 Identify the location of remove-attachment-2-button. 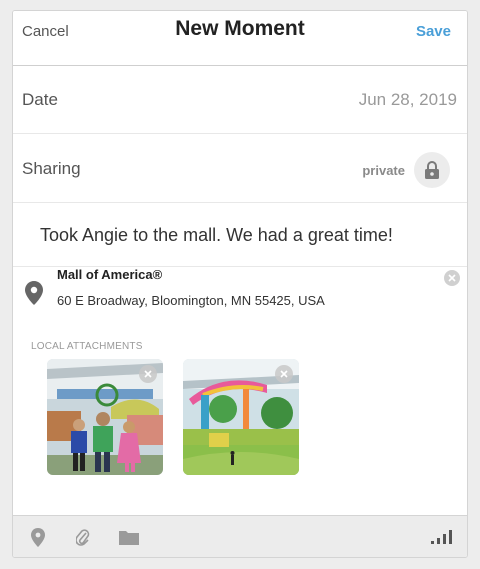
(284, 374).